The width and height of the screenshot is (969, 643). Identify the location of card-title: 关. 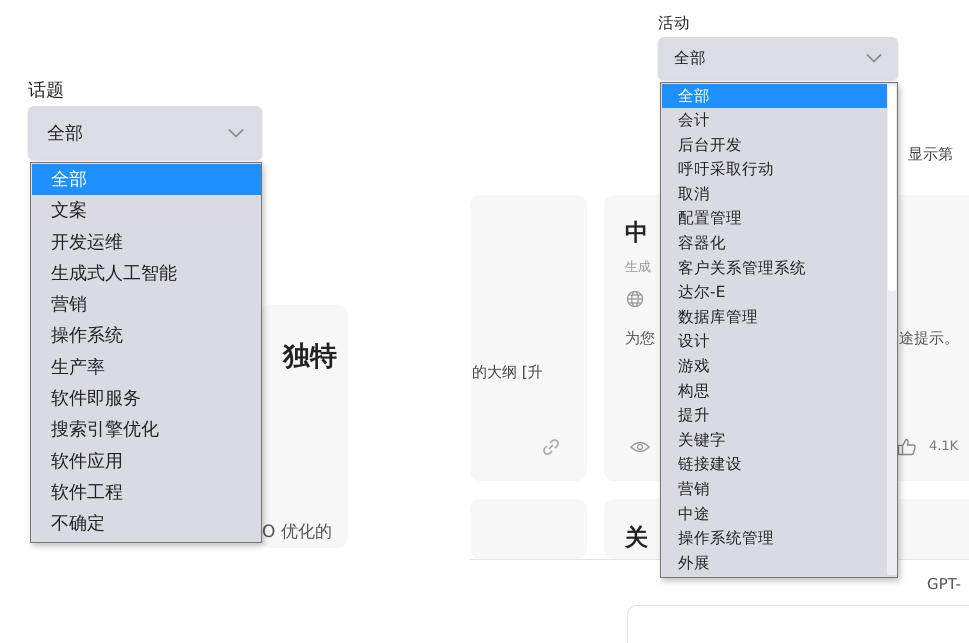
(636, 538).